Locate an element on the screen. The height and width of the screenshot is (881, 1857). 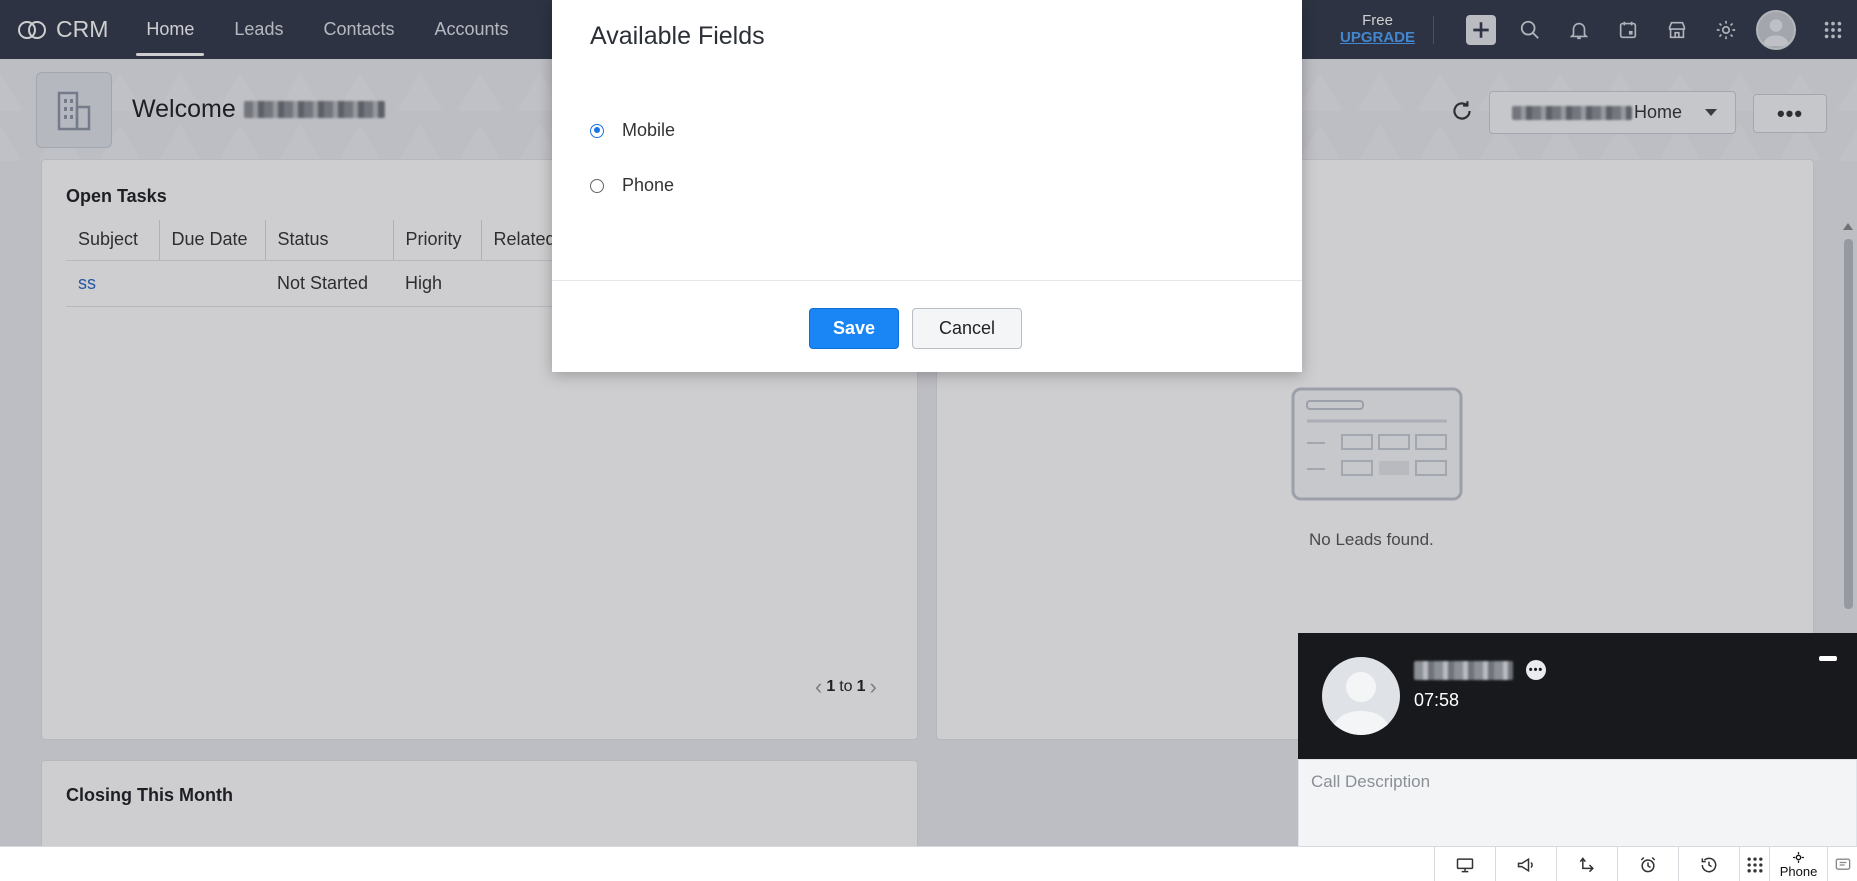
phone-settings-button: Phone is located at coordinates (1798, 864).